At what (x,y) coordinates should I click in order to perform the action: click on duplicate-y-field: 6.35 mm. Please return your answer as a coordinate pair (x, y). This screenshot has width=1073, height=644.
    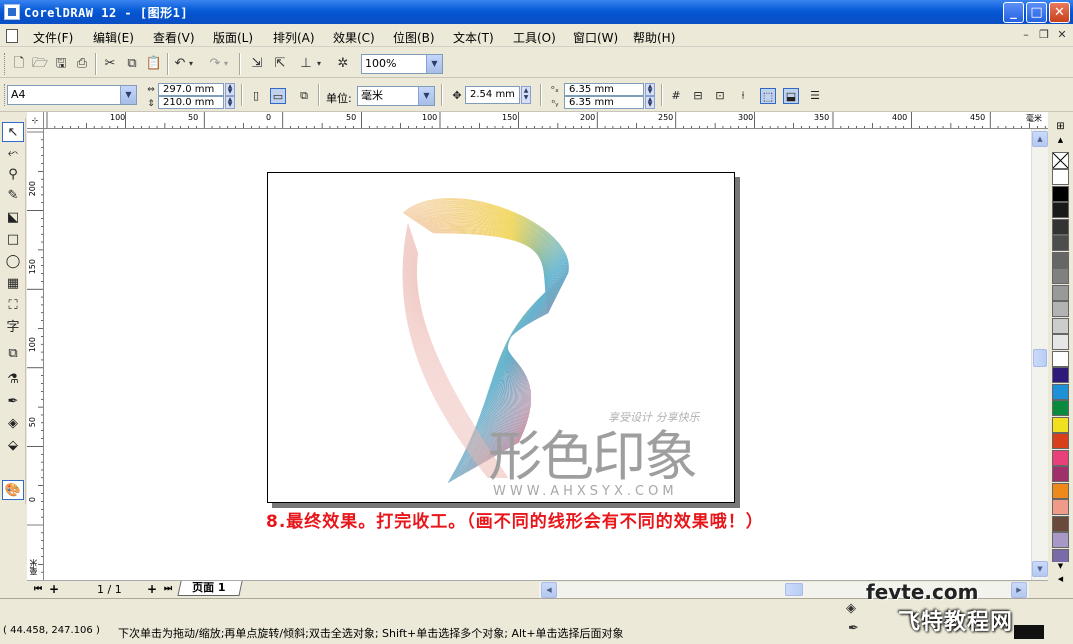
    Looking at the image, I should click on (604, 102).